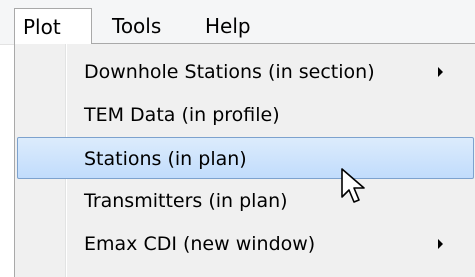 The height and width of the screenshot is (277, 475). I want to click on menu-plot: Plot, so click(53, 26).